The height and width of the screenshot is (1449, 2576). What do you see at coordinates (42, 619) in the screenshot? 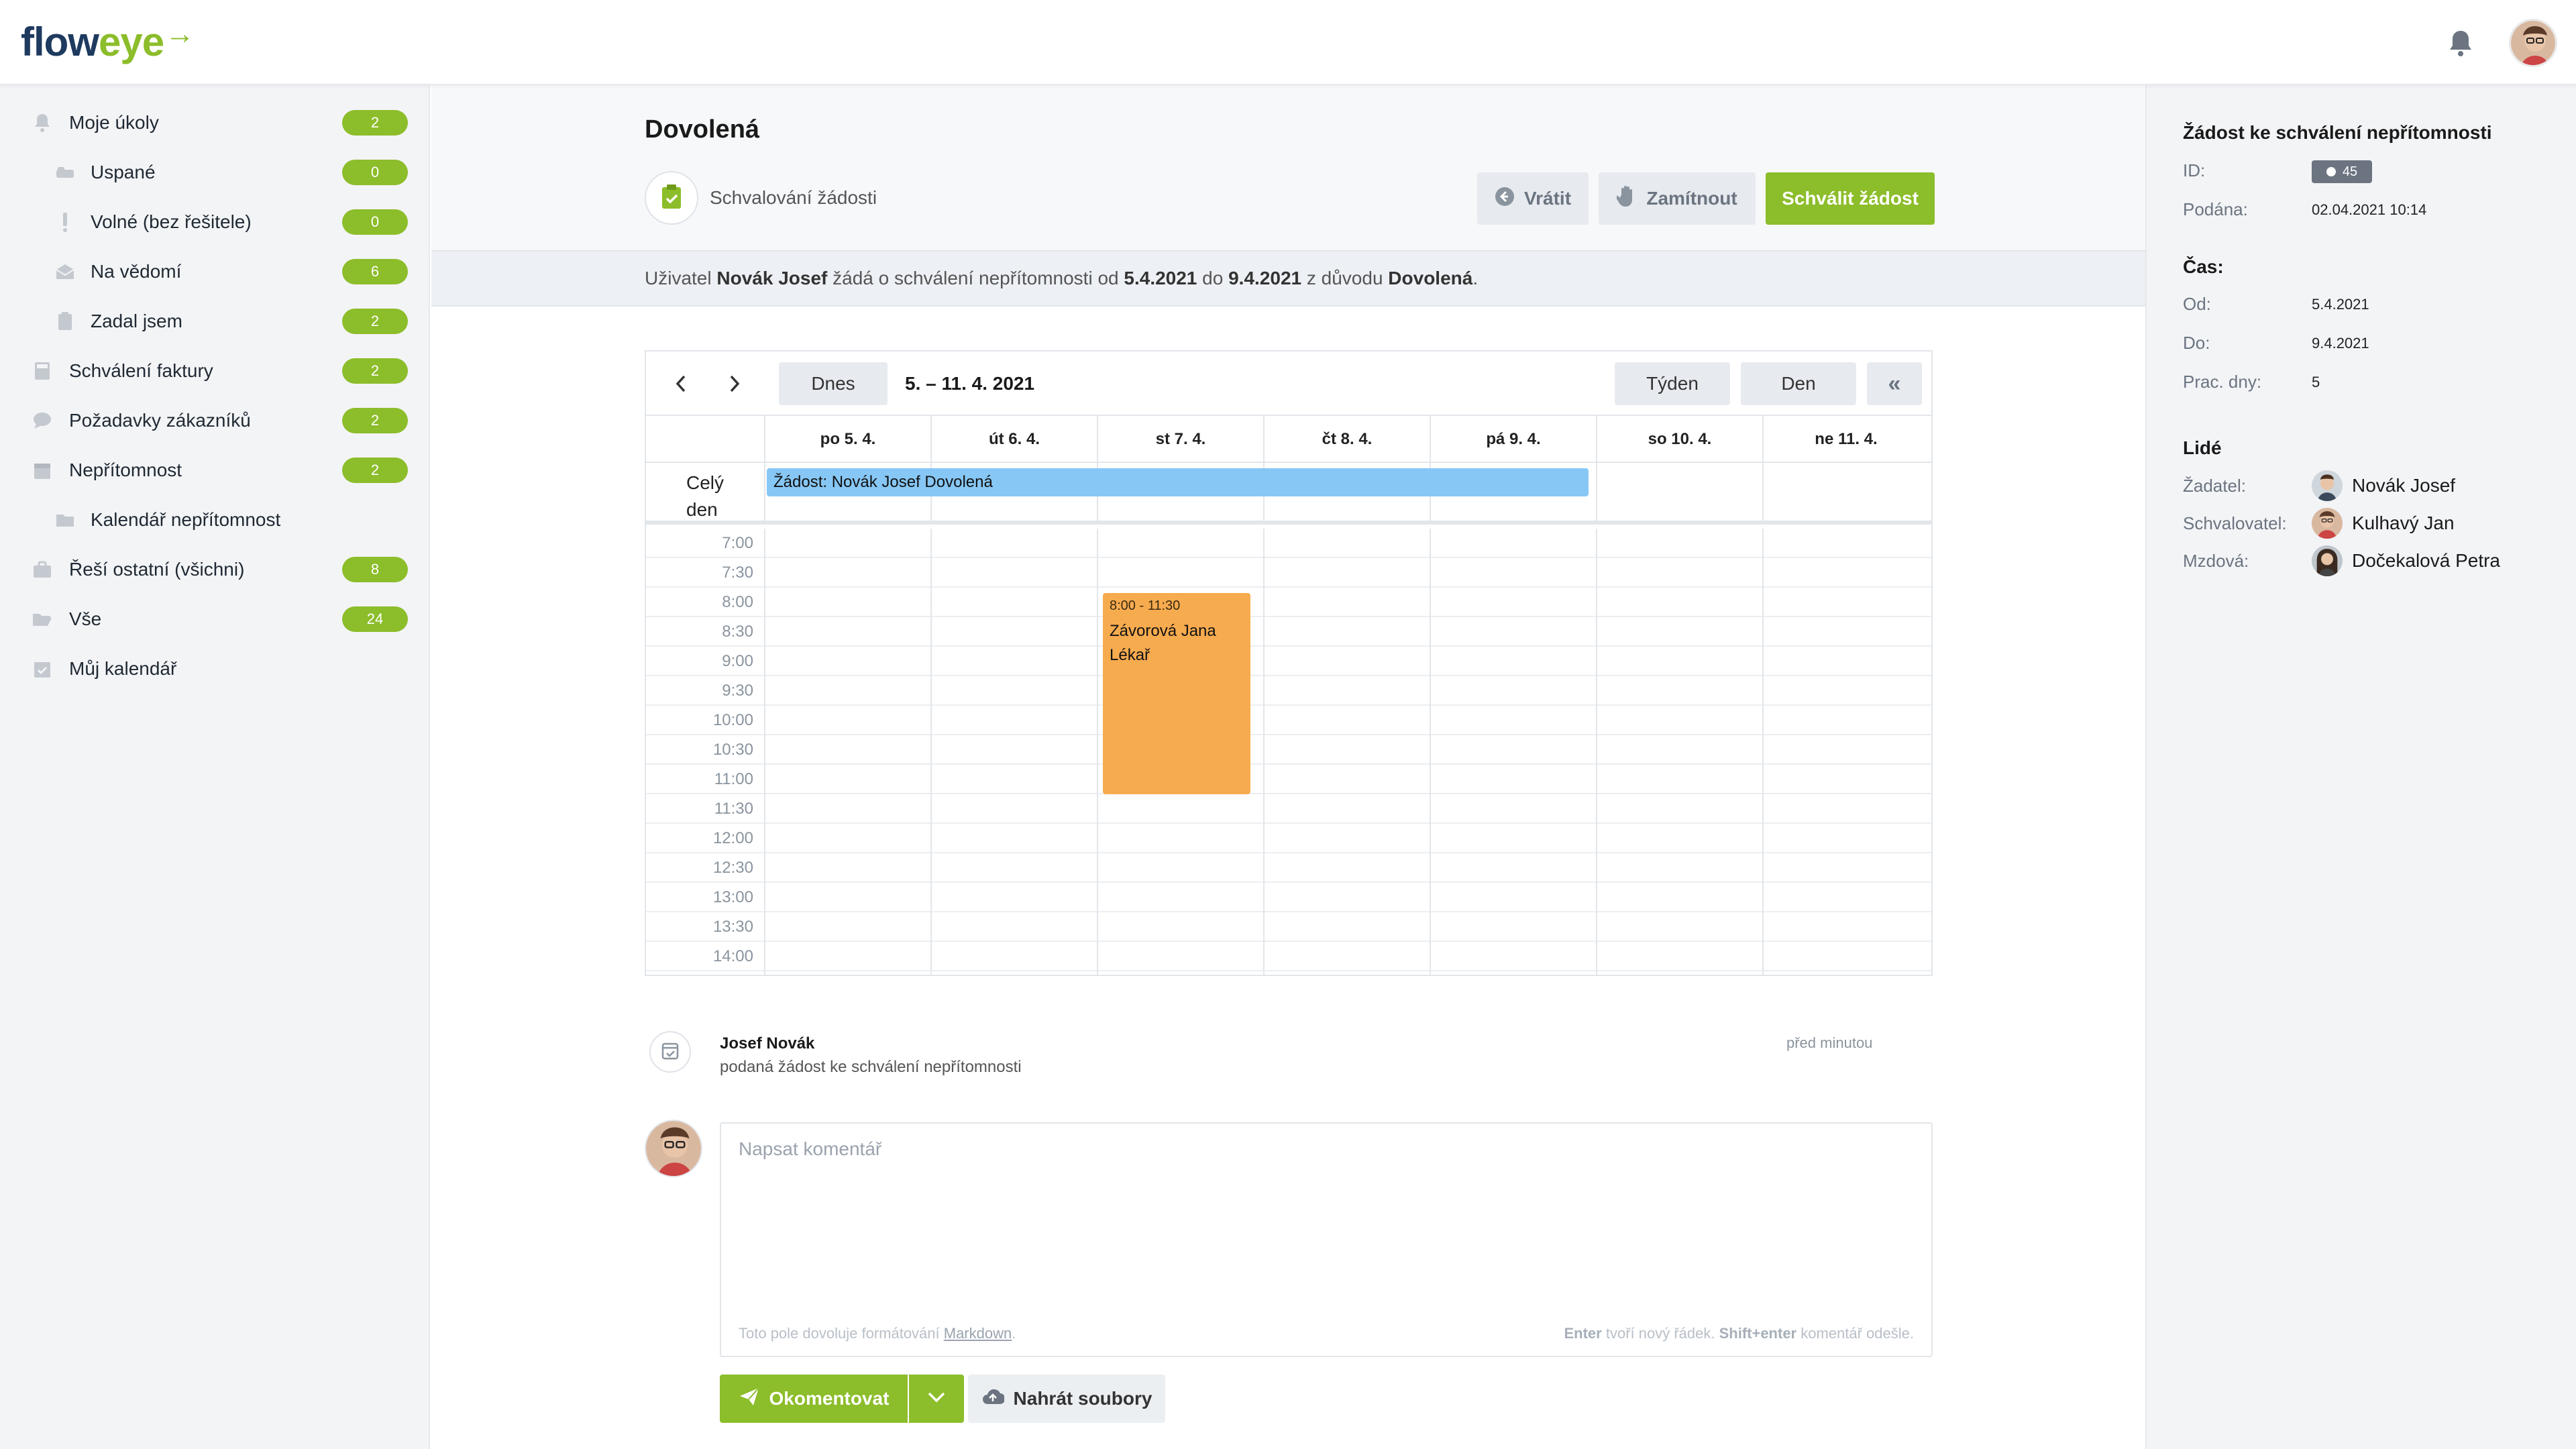
I see `folder-open-icon` at bounding box center [42, 619].